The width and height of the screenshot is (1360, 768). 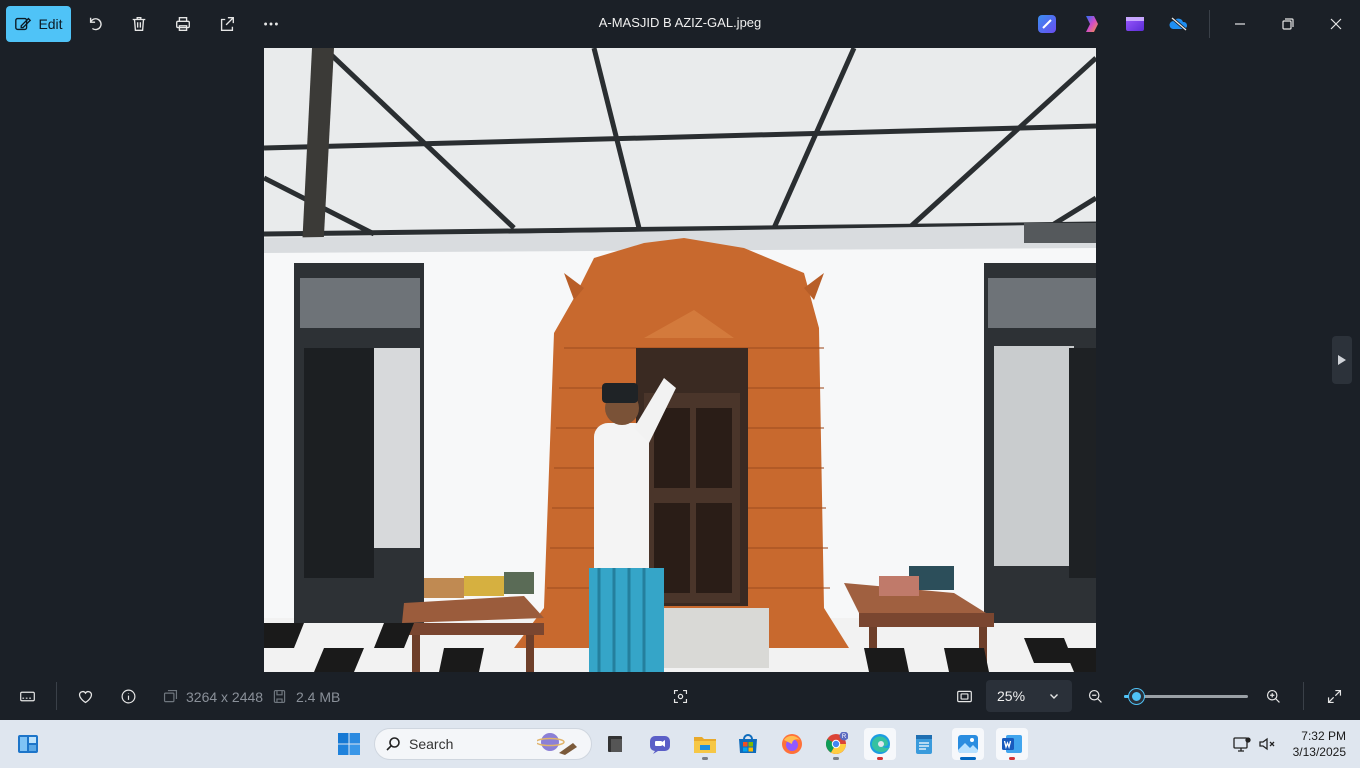 I want to click on copilot-icon, so click(x=1092, y=24).